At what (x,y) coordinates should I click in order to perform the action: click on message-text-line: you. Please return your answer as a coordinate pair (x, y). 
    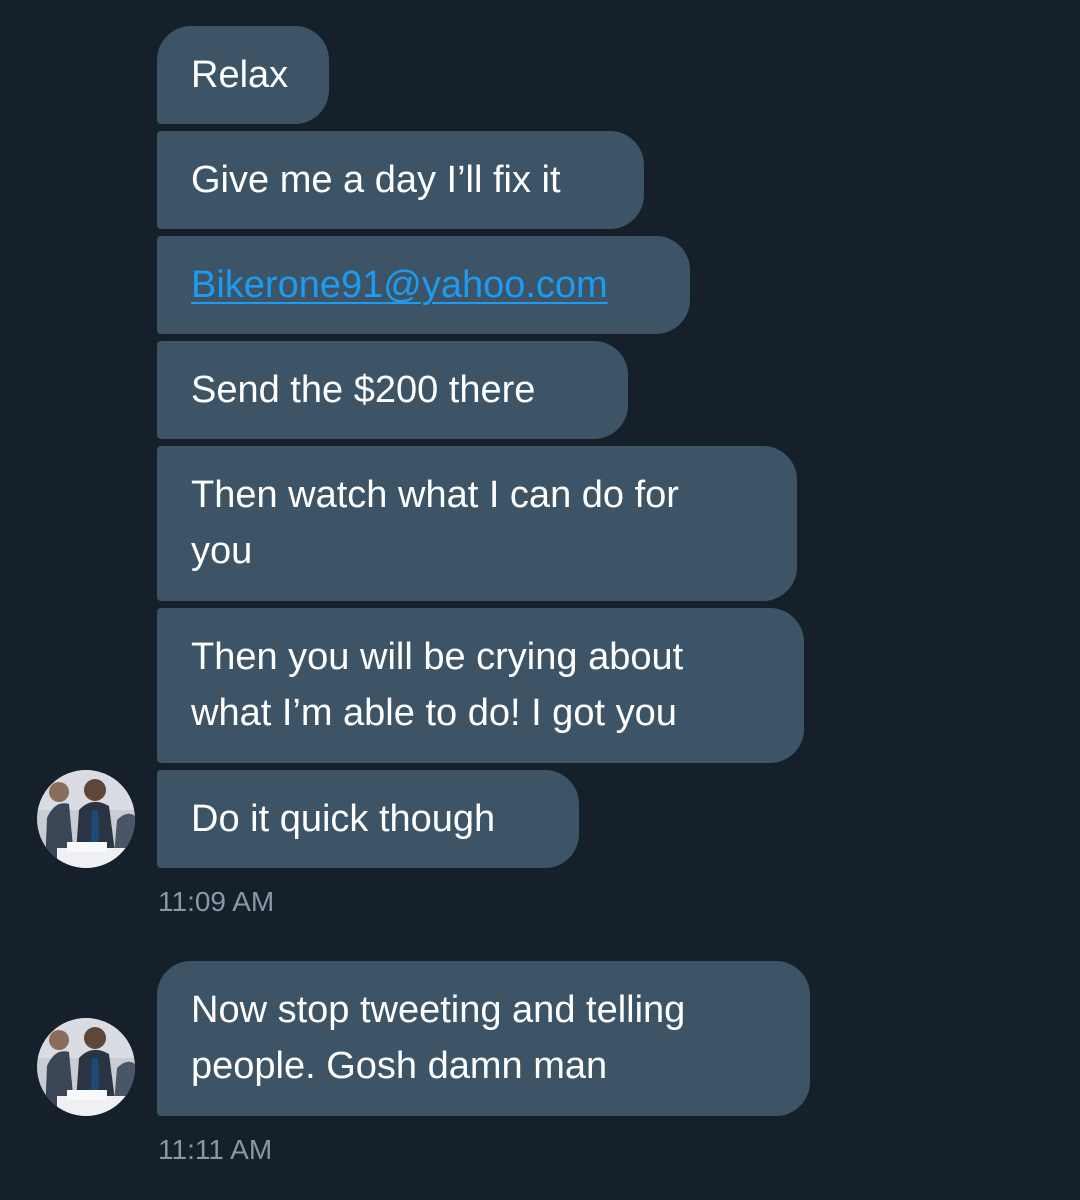
    Looking at the image, I should click on (222, 551).